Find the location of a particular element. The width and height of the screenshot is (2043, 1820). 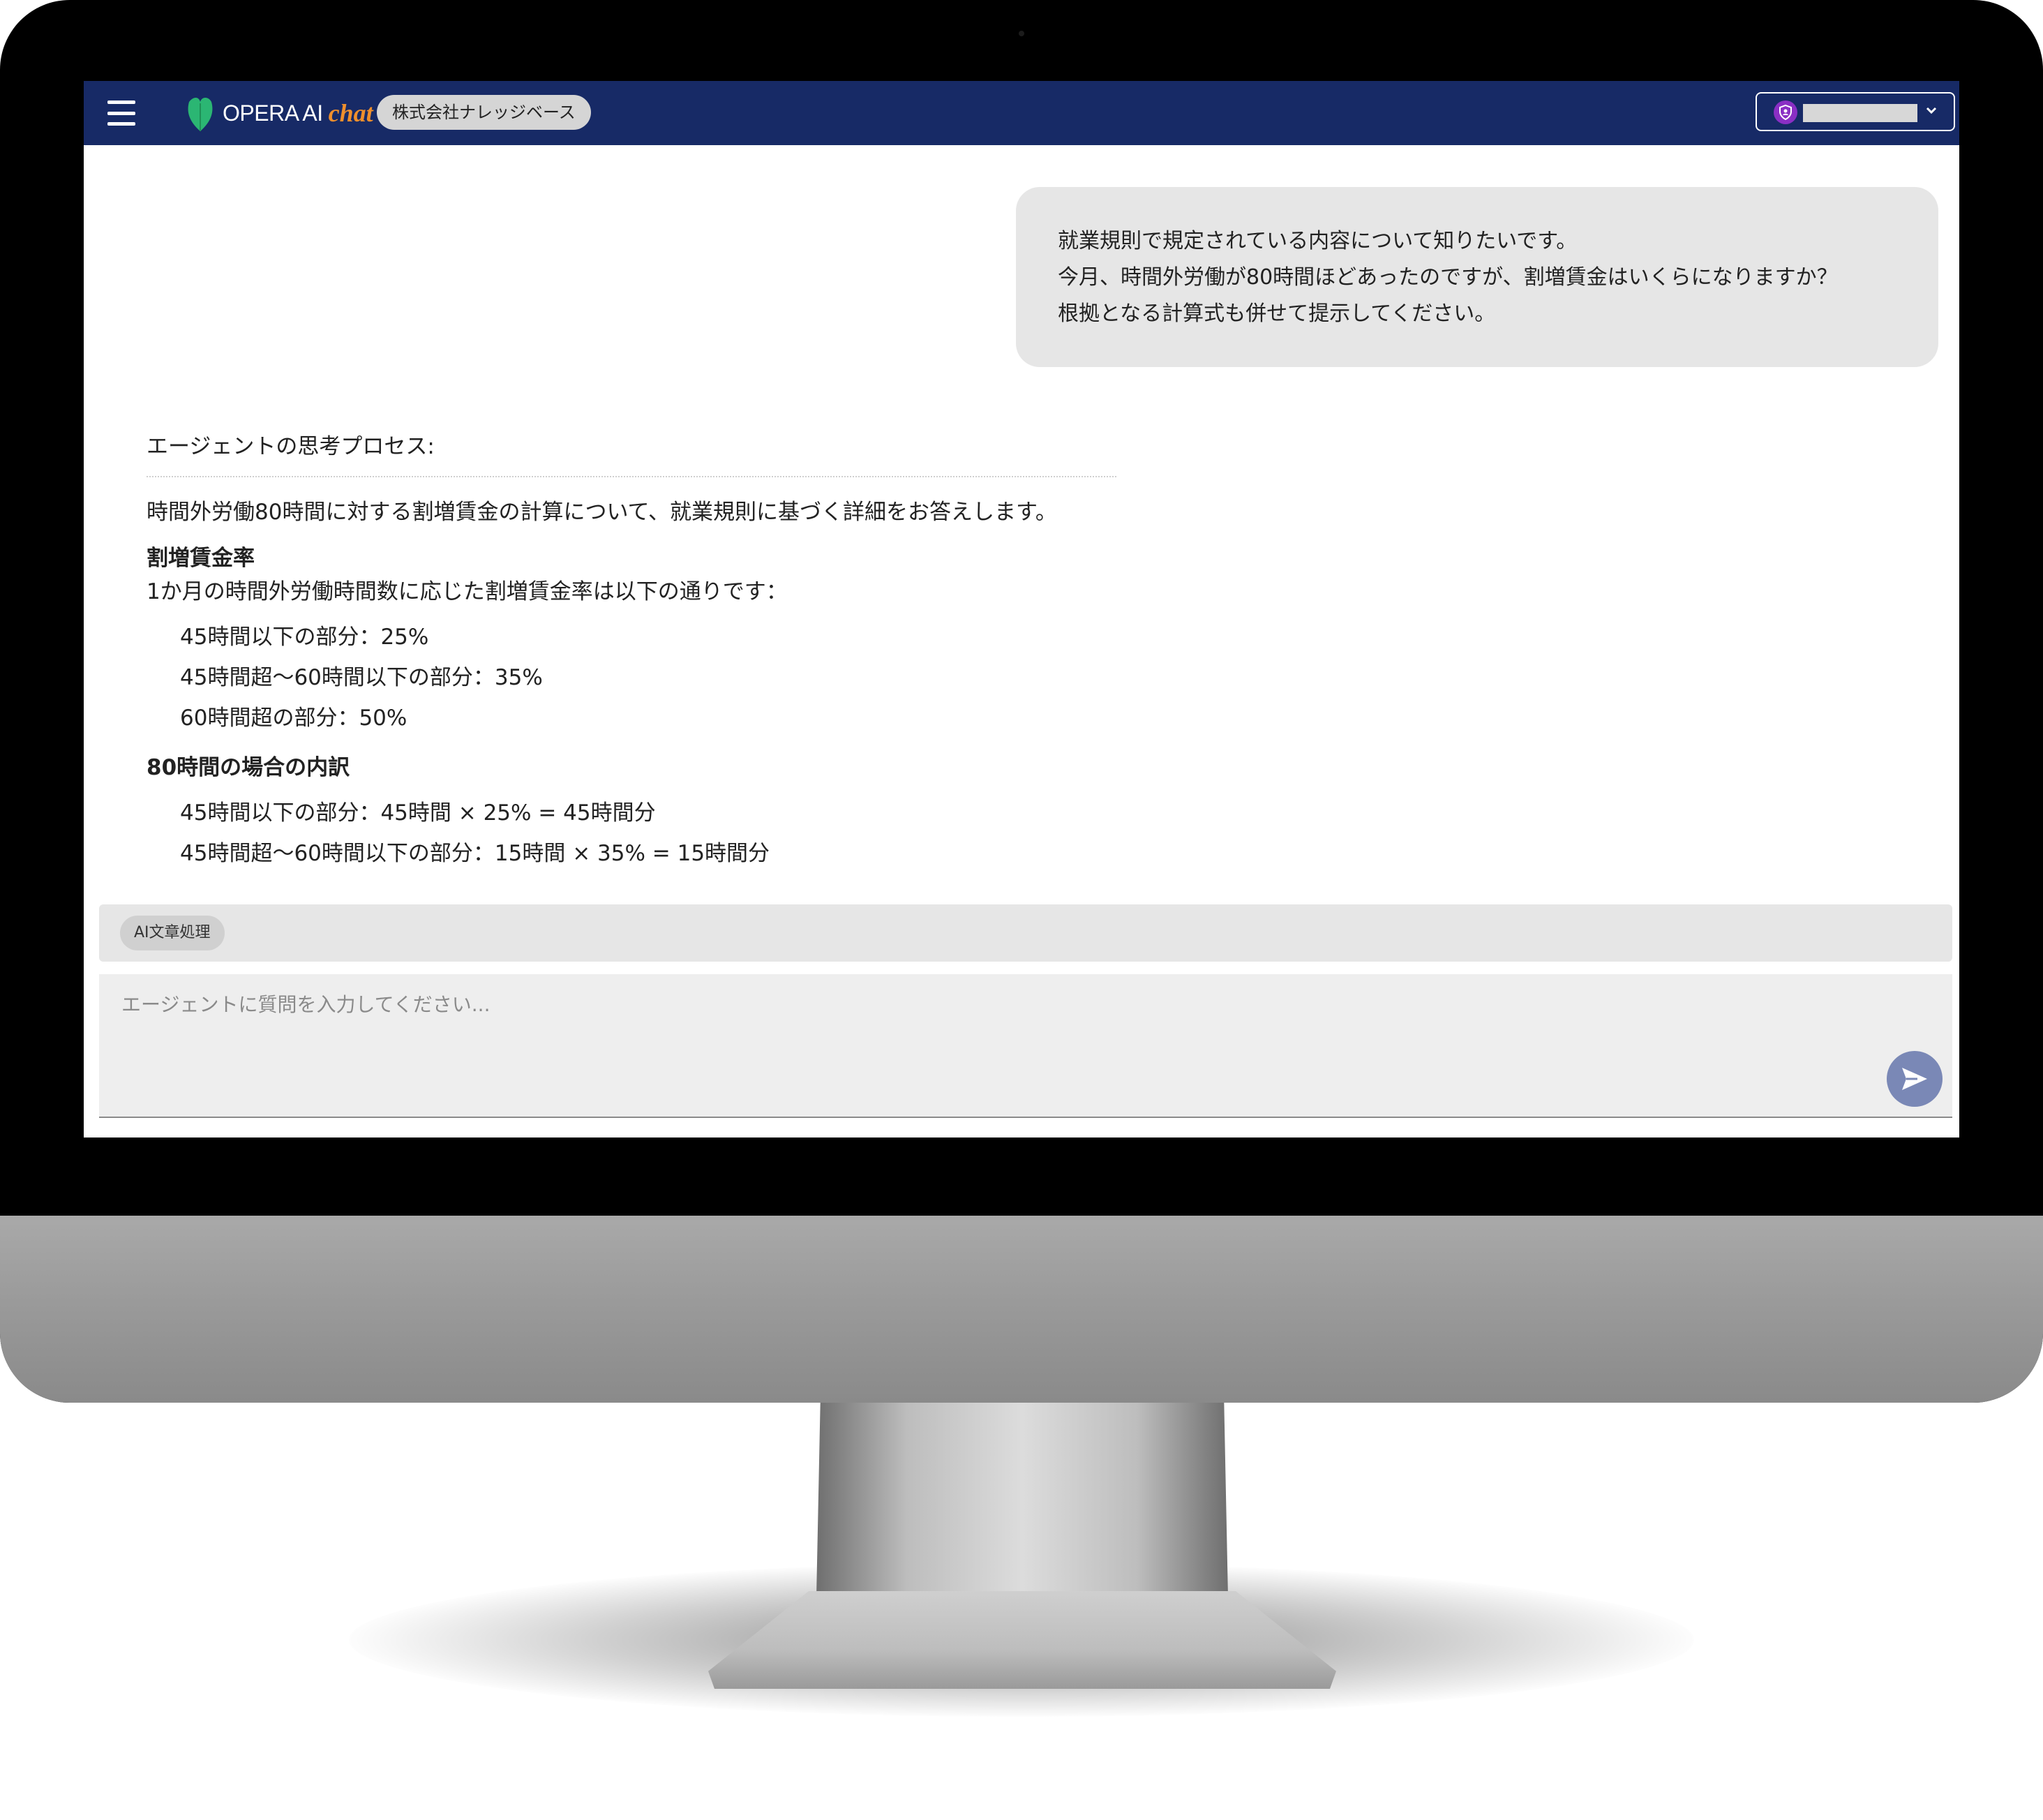

chevron-down-icon is located at coordinates (1931, 110).